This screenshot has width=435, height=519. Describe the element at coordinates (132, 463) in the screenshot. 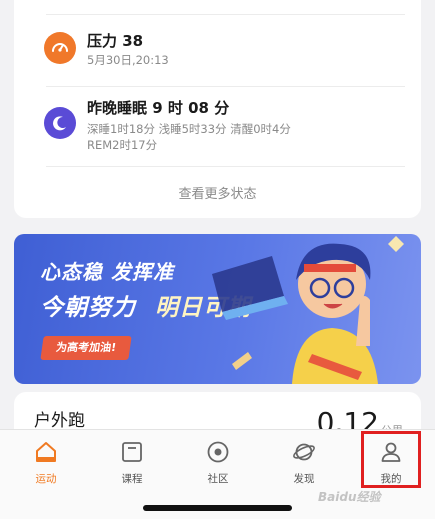

I see `tab-course: 课程` at that location.